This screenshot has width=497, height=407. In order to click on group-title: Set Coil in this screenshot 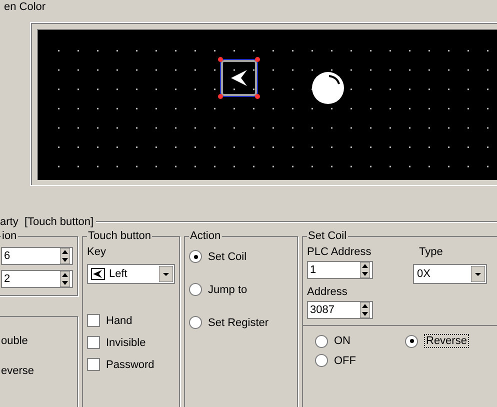, I will do `click(327, 236)`.